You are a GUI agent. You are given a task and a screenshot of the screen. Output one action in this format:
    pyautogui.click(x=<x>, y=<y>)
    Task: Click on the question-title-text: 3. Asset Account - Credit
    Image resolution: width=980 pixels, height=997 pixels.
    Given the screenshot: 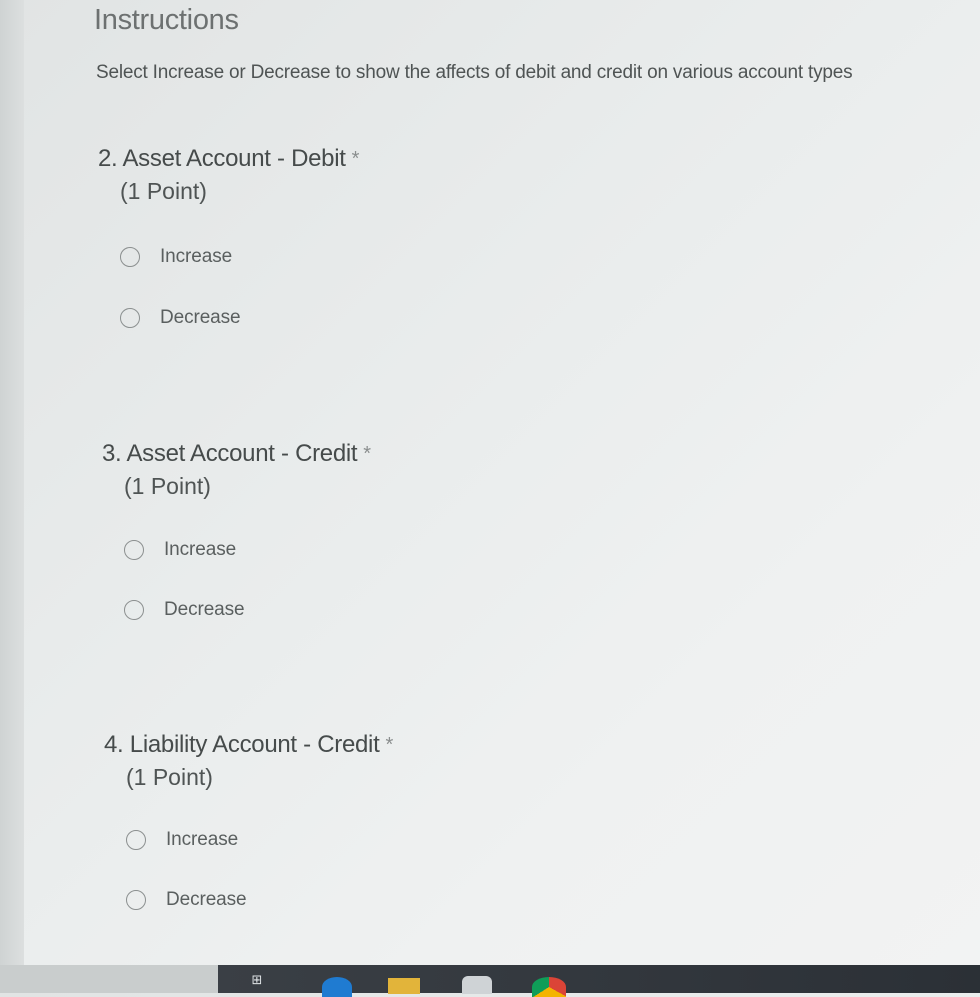 What is the action you would take?
    pyautogui.click(x=230, y=453)
    